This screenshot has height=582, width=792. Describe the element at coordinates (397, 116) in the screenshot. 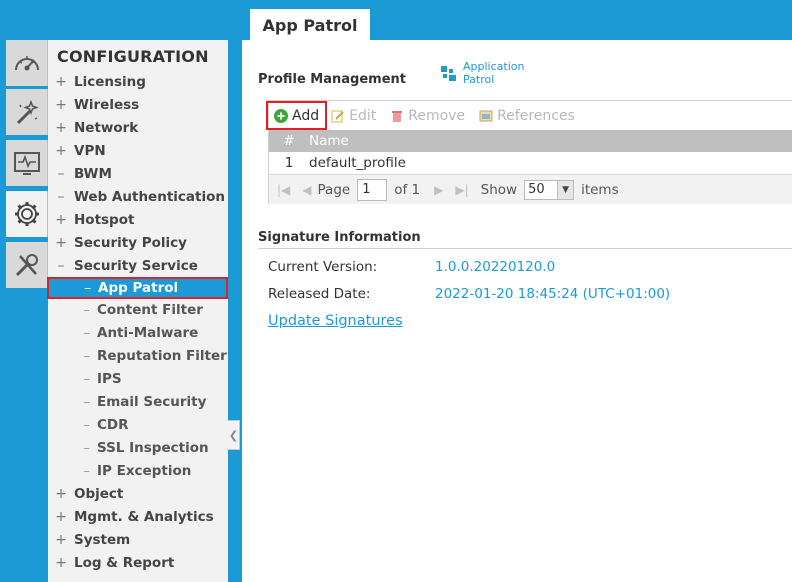

I see `trash-icon` at that location.